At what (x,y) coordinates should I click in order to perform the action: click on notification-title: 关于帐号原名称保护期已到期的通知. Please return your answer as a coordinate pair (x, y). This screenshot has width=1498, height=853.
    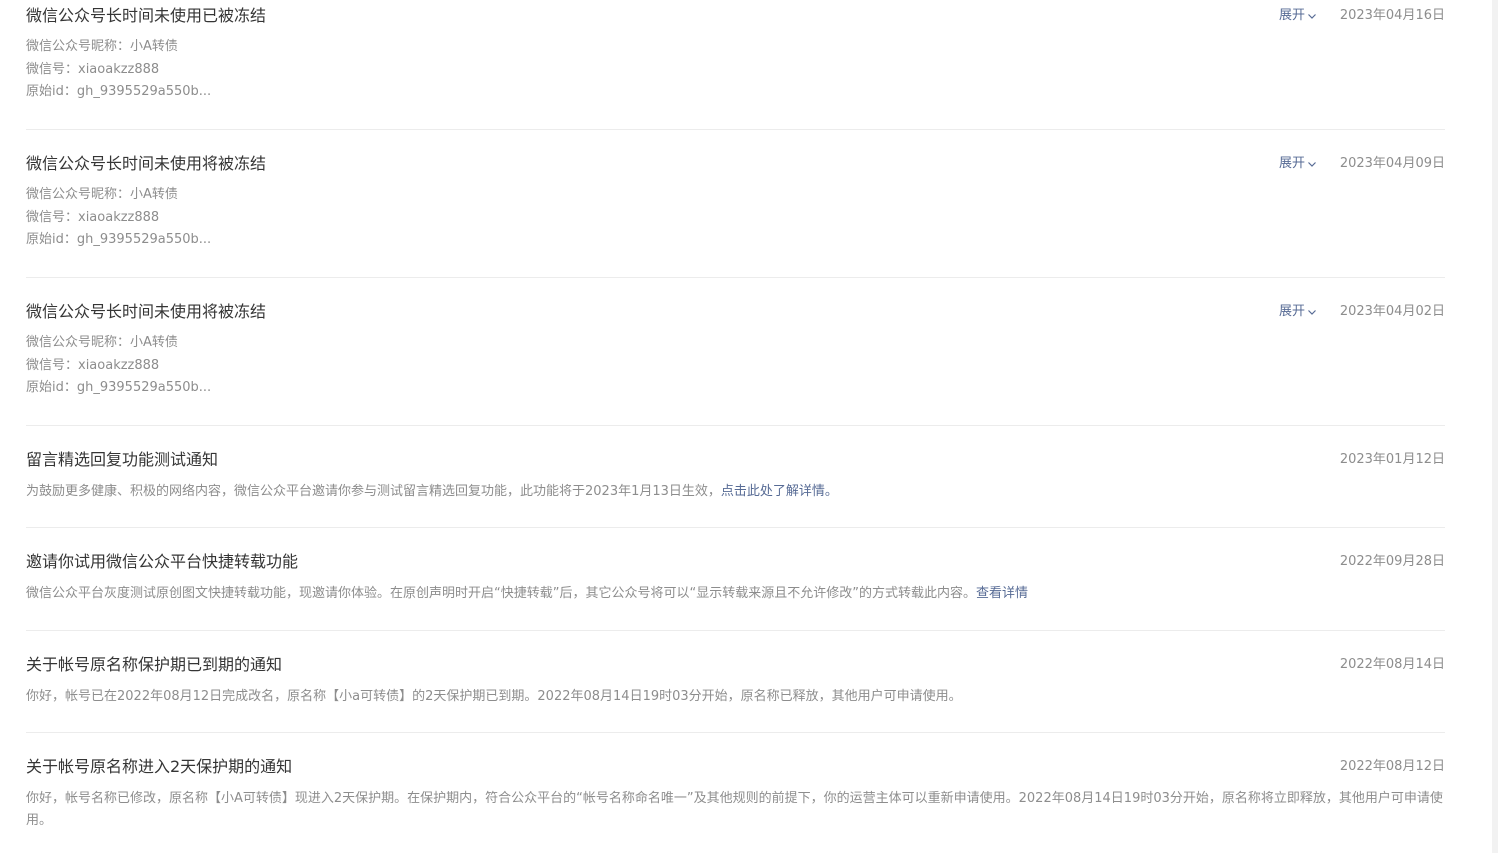
    Looking at the image, I should click on (154, 665).